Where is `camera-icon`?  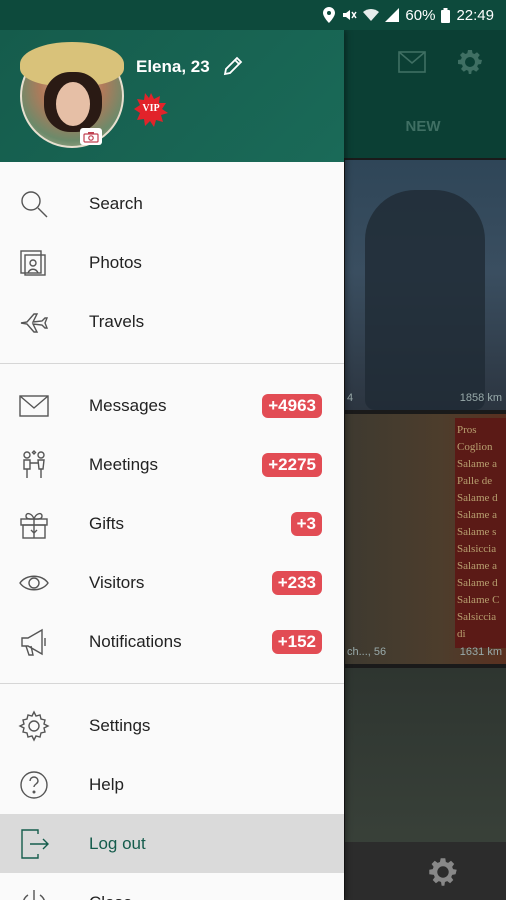 camera-icon is located at coordinates (91, 136).